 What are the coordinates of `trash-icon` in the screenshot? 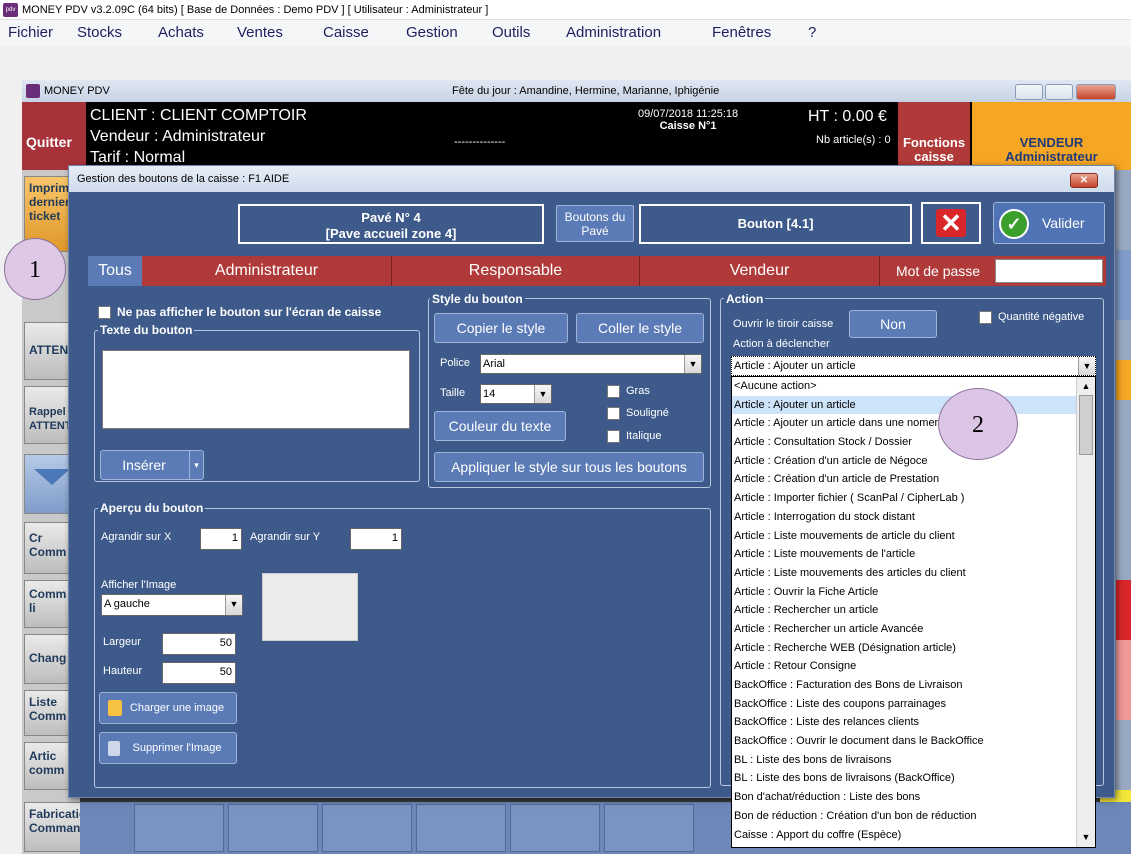 It's located at (114, 748).